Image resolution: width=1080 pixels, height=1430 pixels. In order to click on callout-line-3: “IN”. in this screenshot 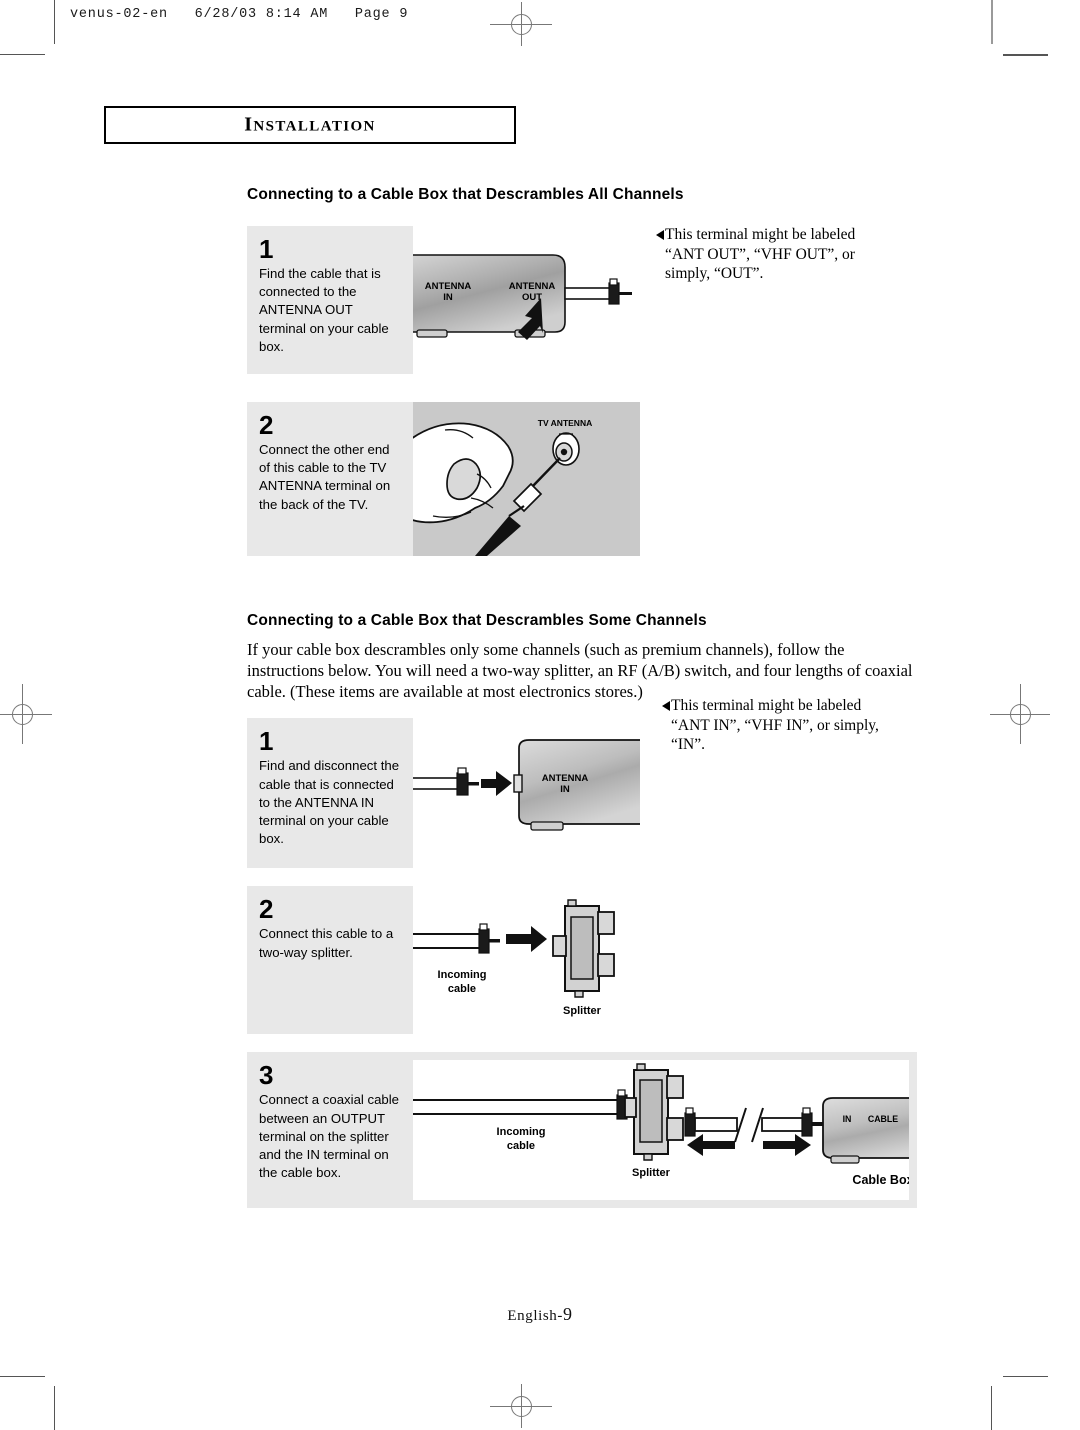, I will do `click(688, 745)`.